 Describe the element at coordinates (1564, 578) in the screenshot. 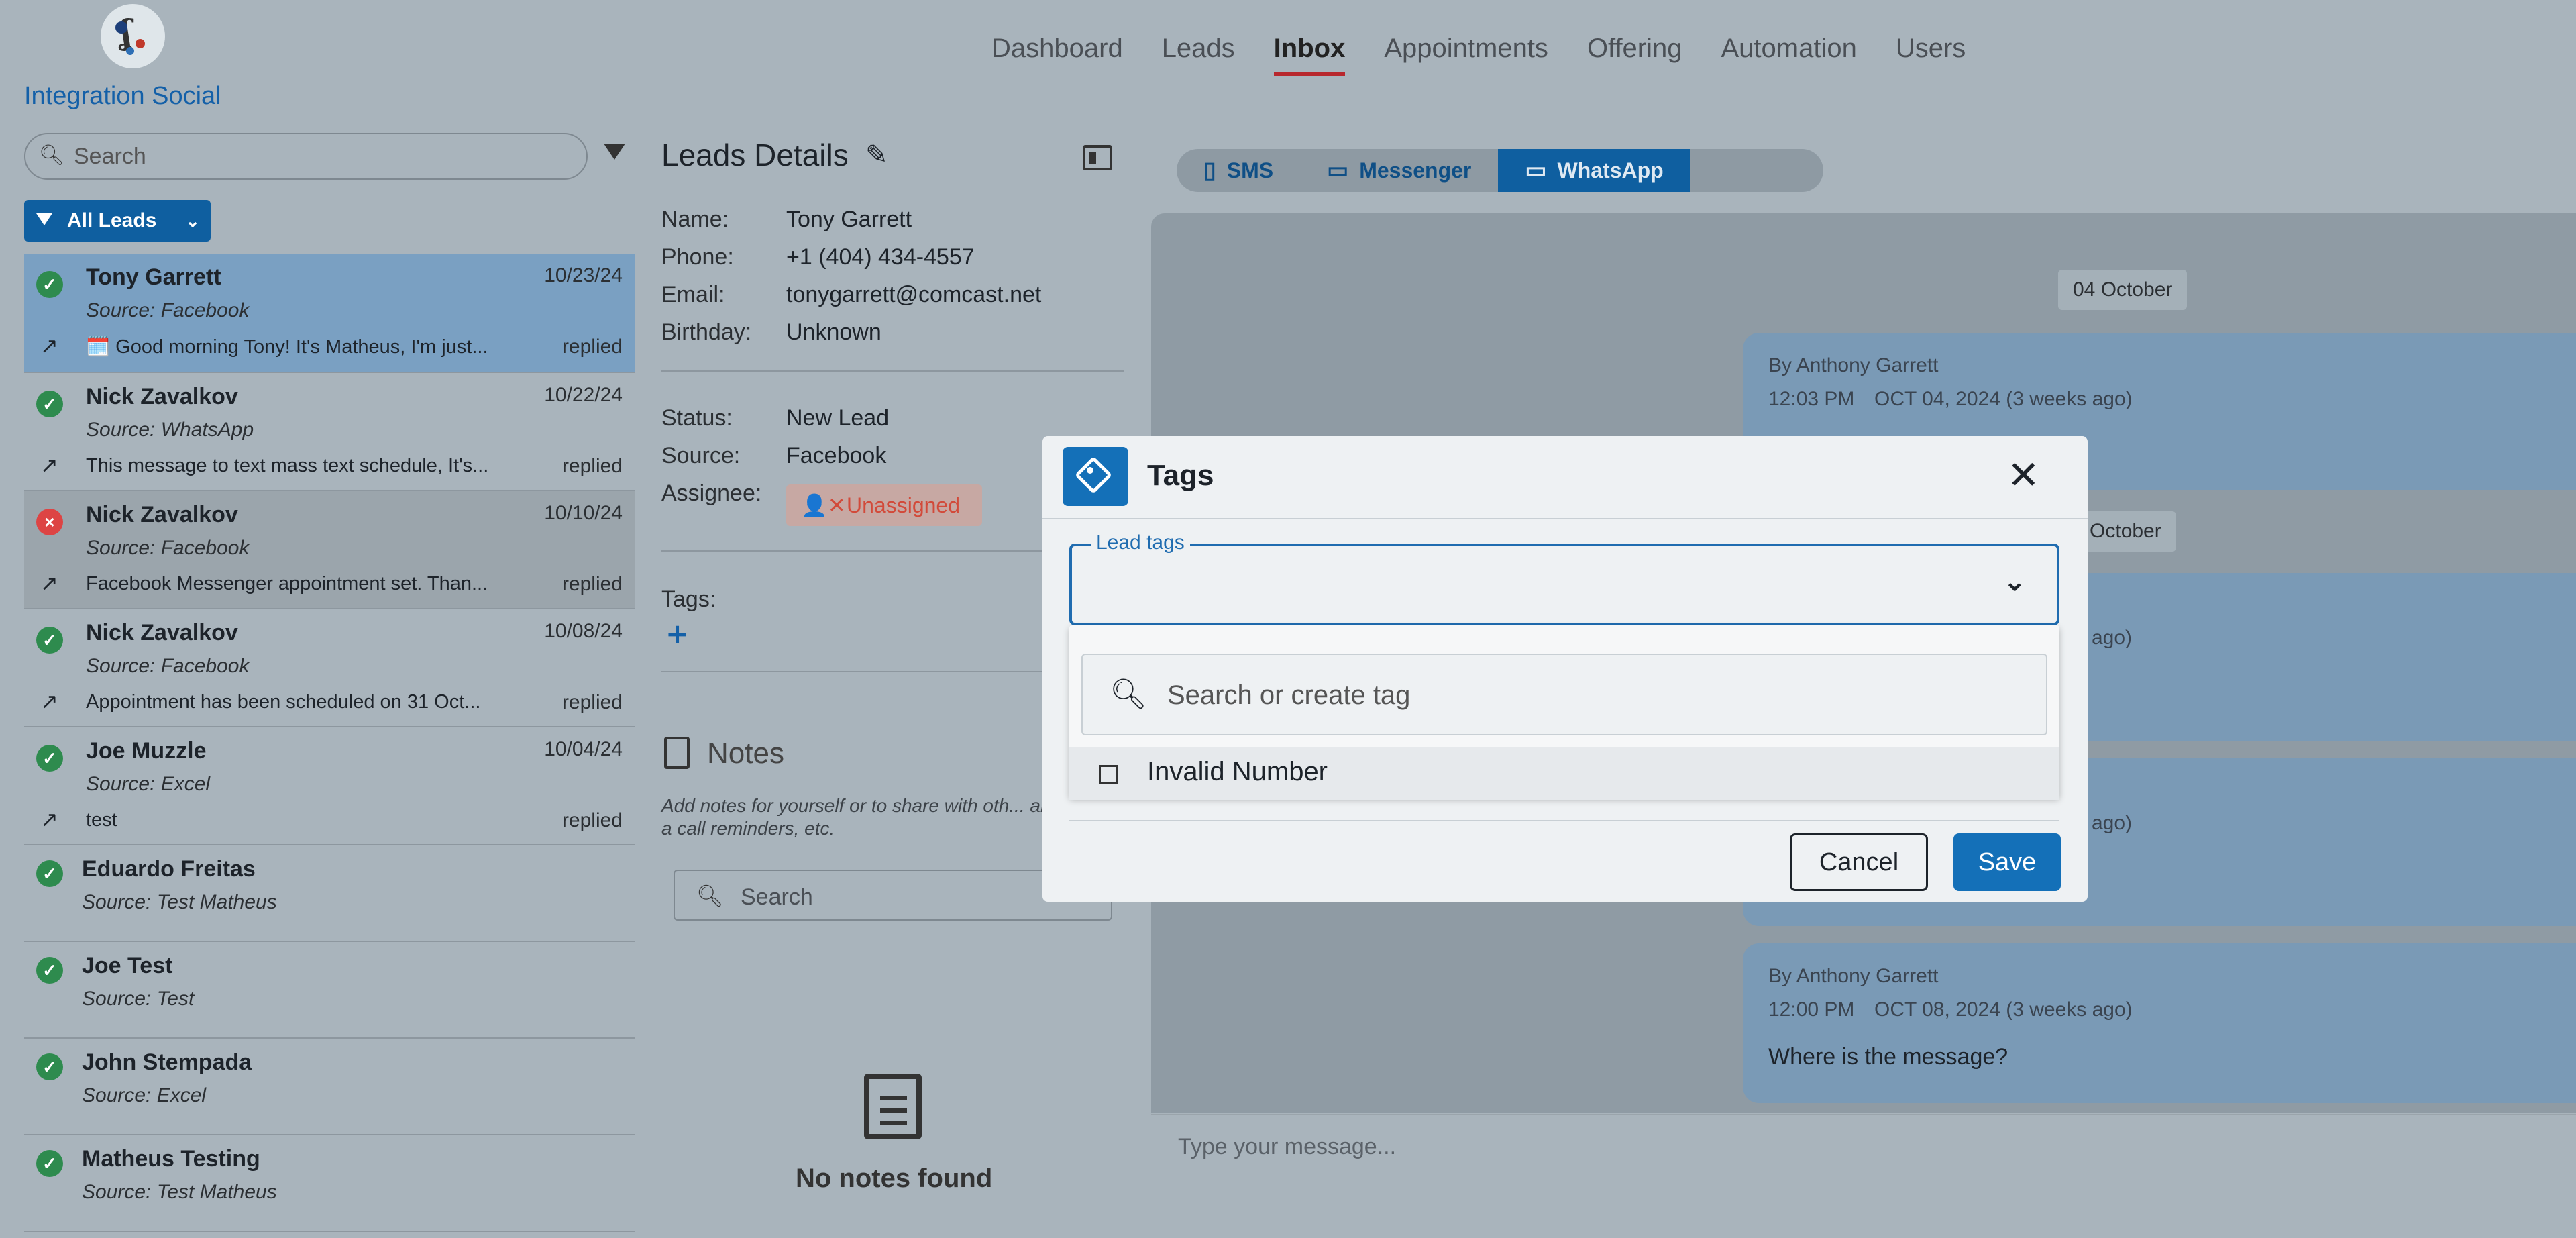

I see `lead-tags-select: Lead tags ⌄` at that location.